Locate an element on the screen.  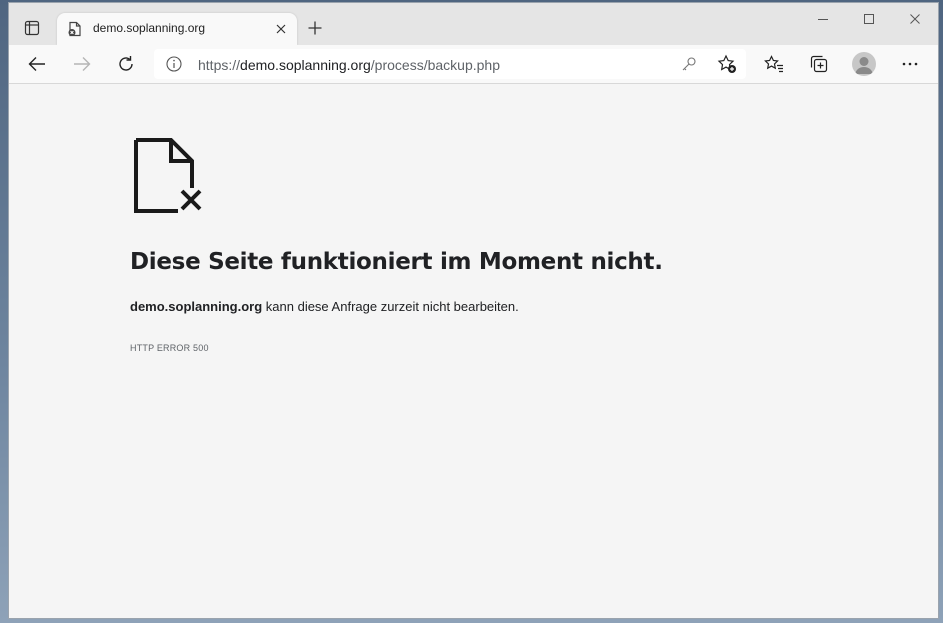
close-icon is located at coordinates (915, 19).